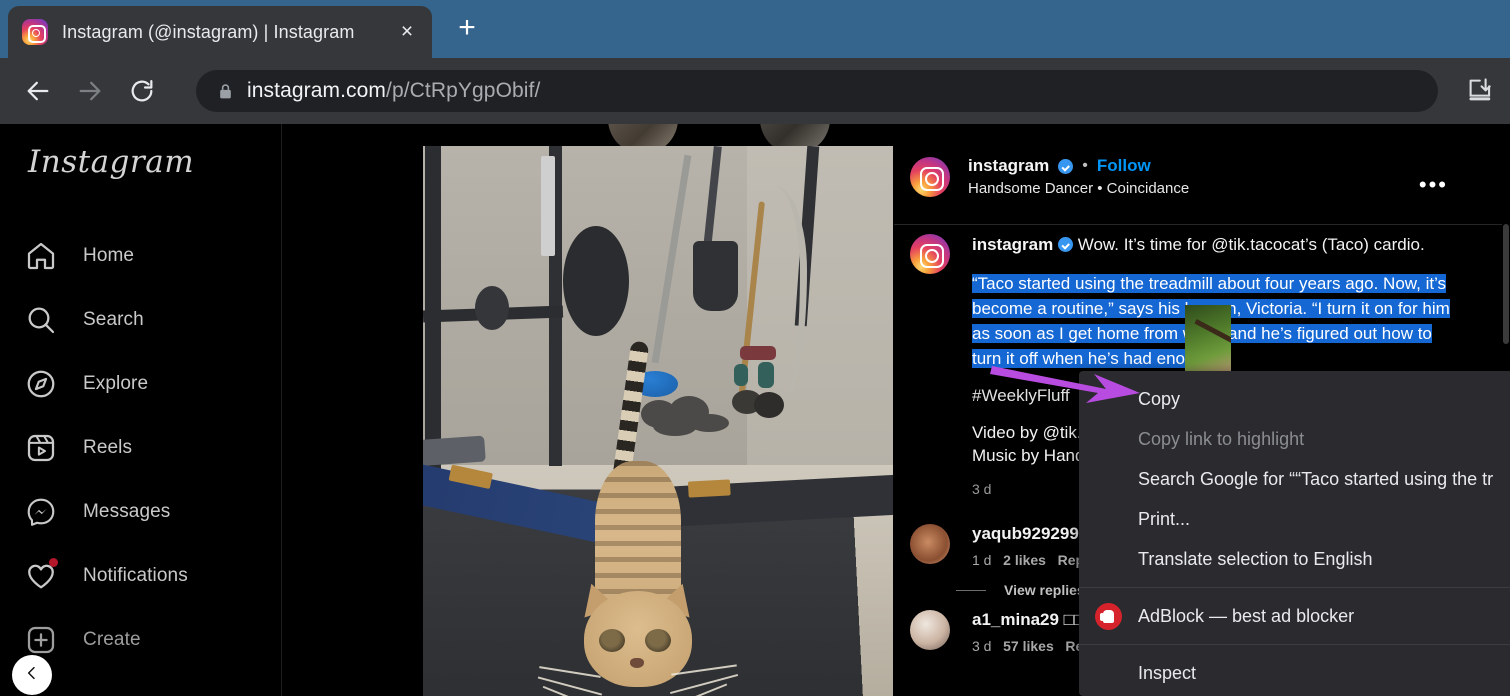 The height and width of the screenshot is (696, 1510). Describe the element at coordinates (116, 383) in the screenshot. I see `sidebar-item-label: Explore` at that location.